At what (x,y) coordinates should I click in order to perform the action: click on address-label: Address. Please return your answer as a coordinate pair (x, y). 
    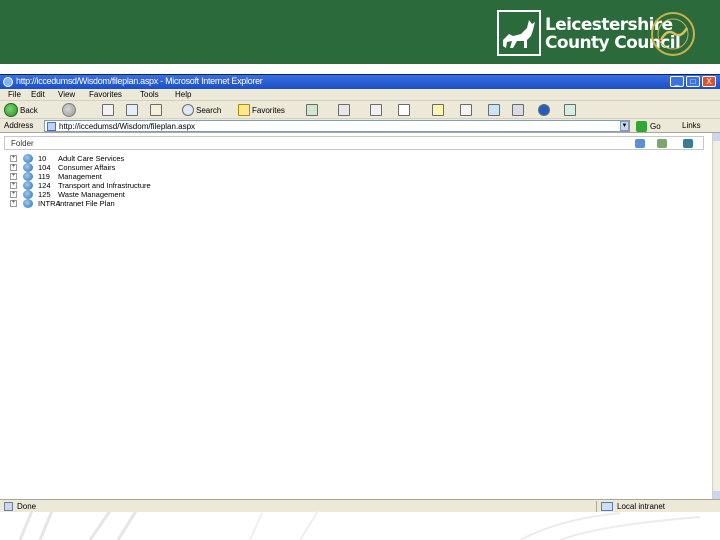
    Looking at the image, I should click on (19, 125).